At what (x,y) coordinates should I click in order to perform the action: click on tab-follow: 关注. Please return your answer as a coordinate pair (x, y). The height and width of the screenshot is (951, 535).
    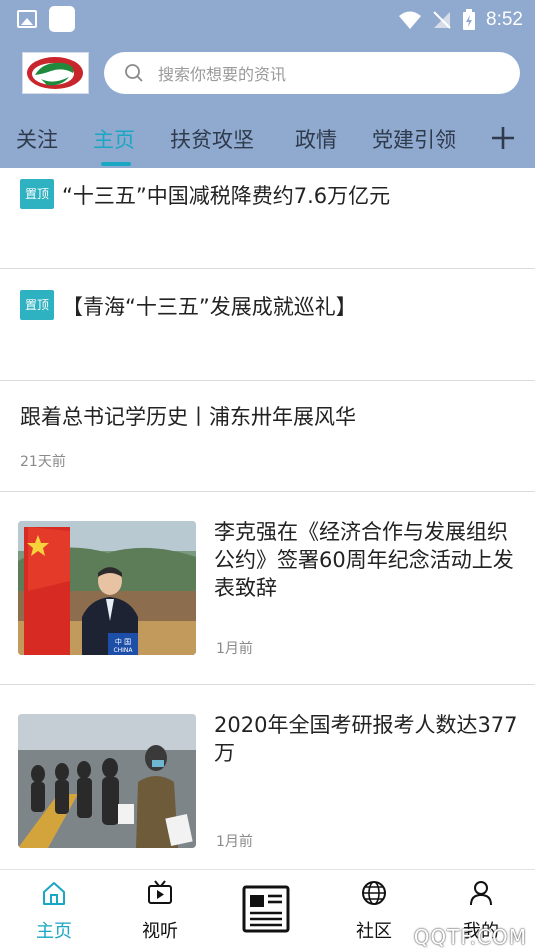
    Looking at the image, I should click on (37, 139).